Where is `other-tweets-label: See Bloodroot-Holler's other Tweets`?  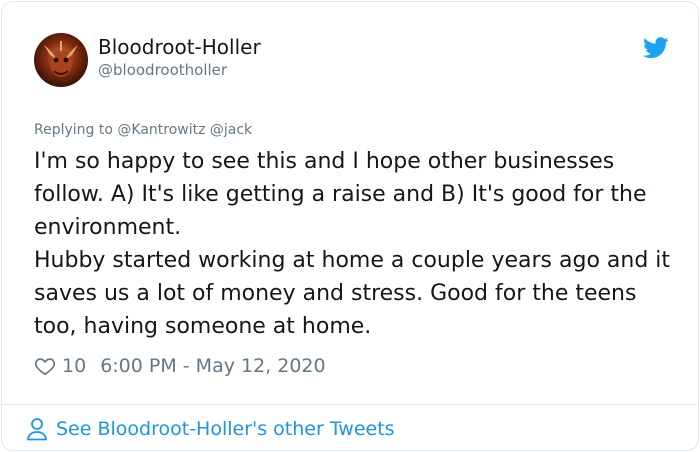 other-tweets-label: See Bloodroot-Holler's other Tweets is located at coordinates (225, 429).